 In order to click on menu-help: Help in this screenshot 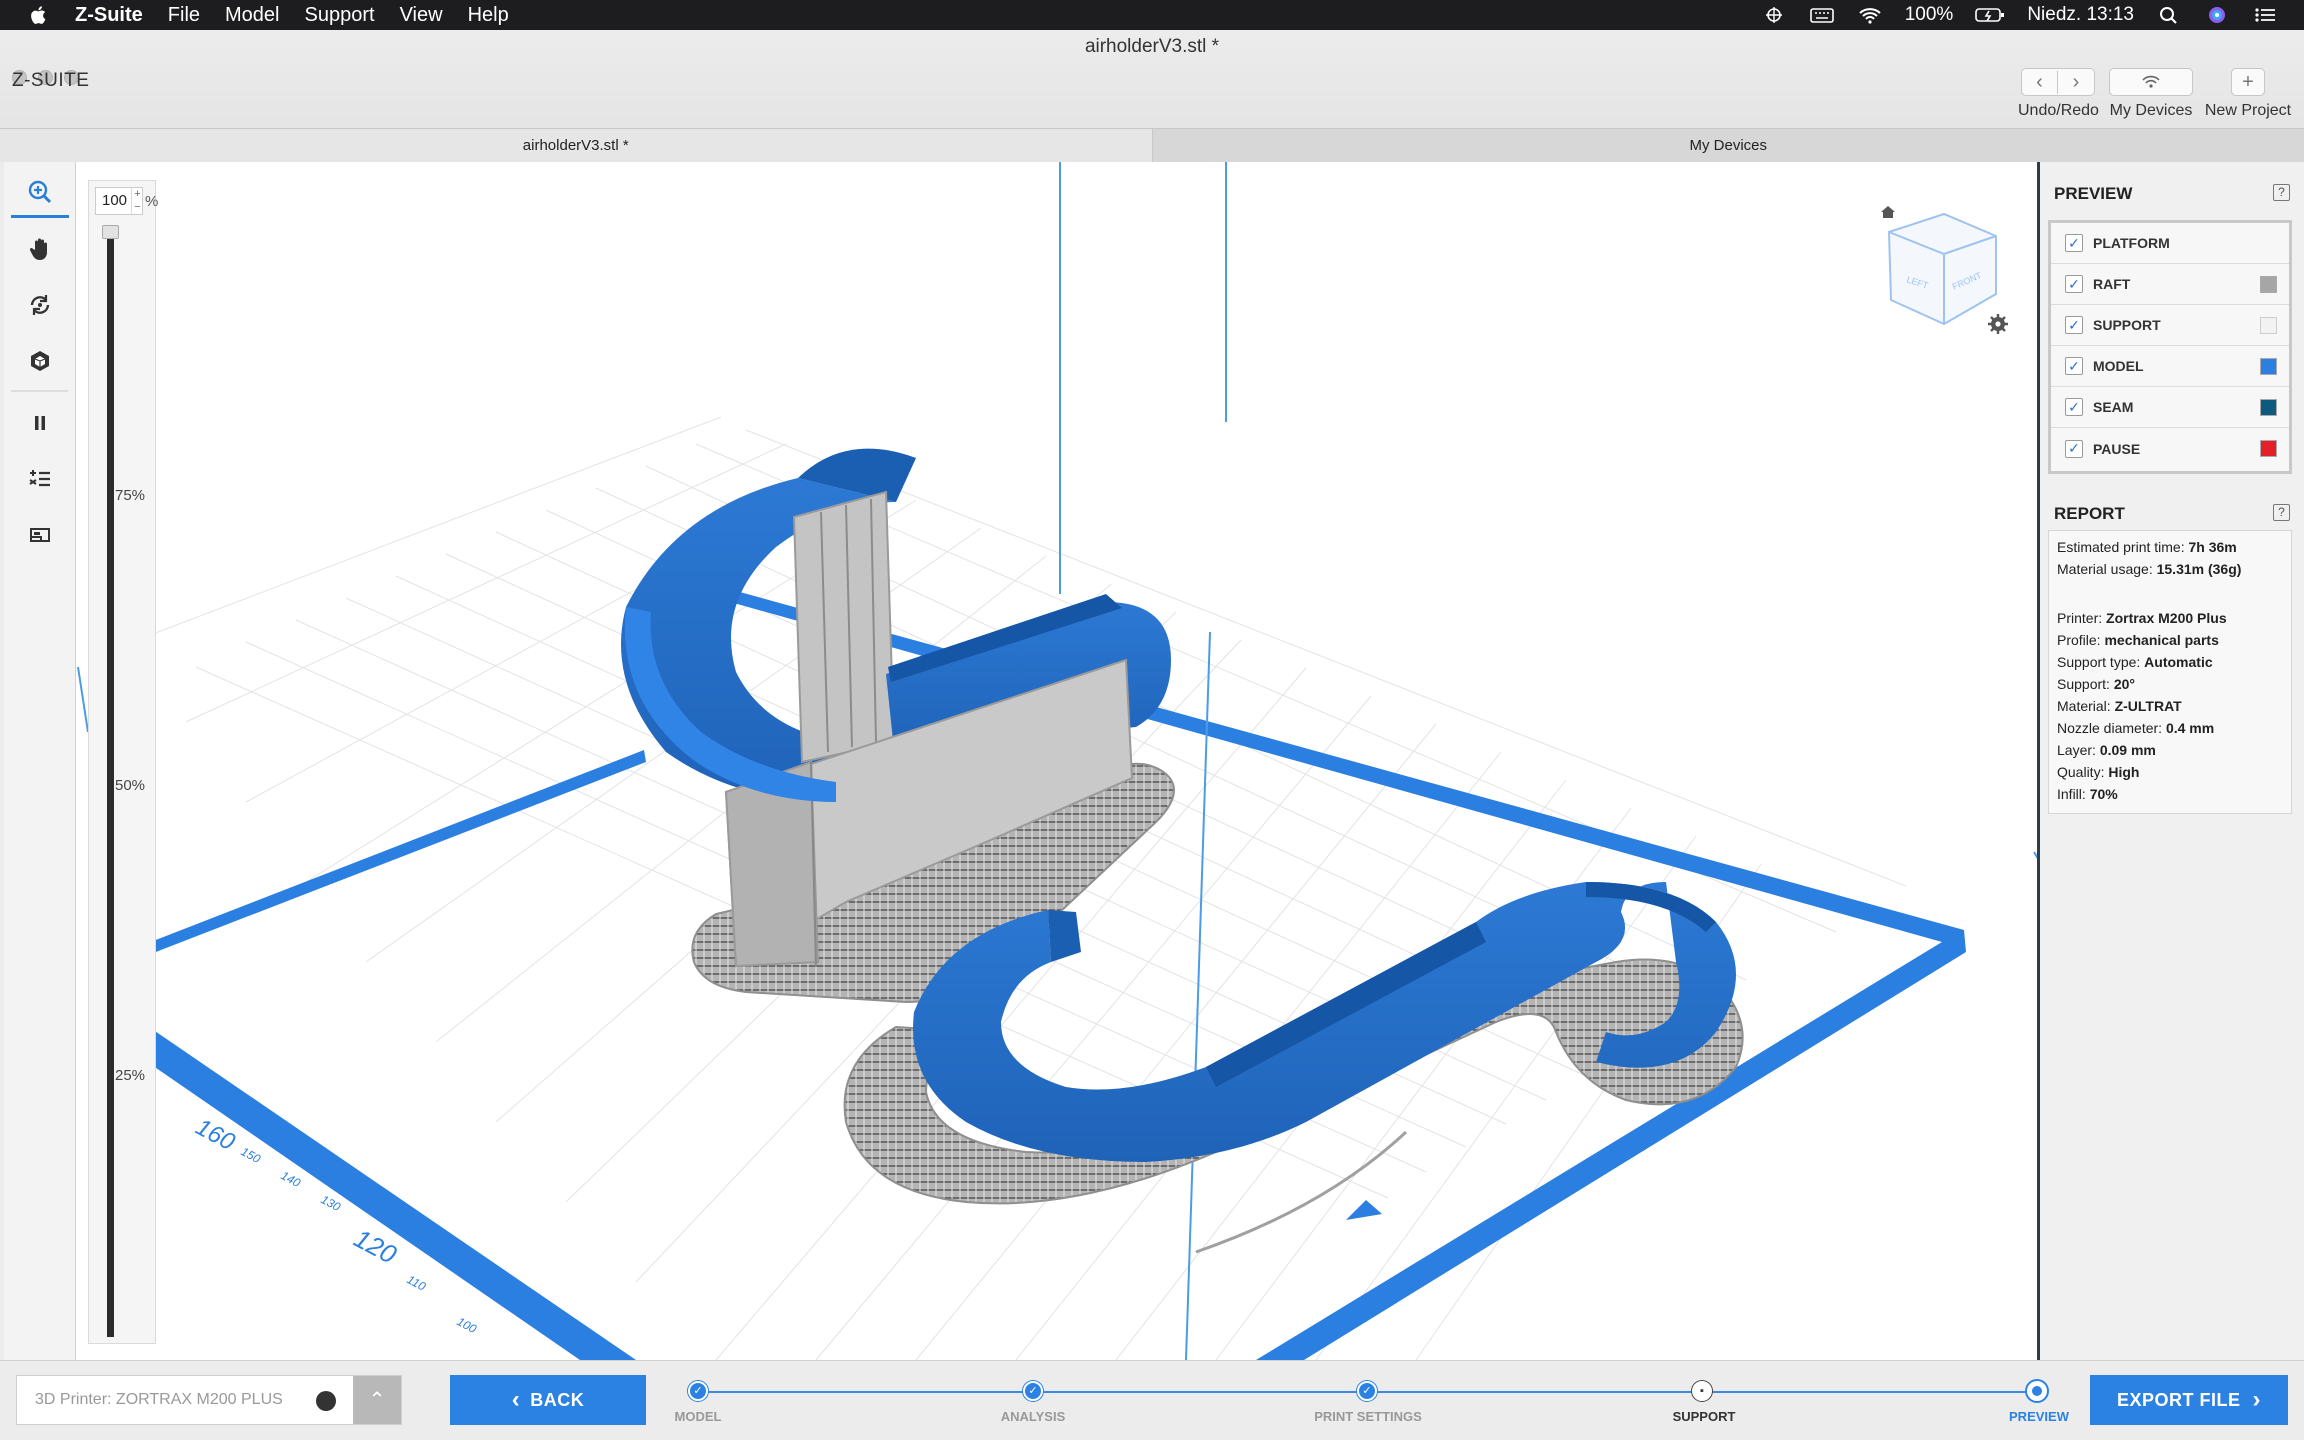, I will do `click(488, 15)`.